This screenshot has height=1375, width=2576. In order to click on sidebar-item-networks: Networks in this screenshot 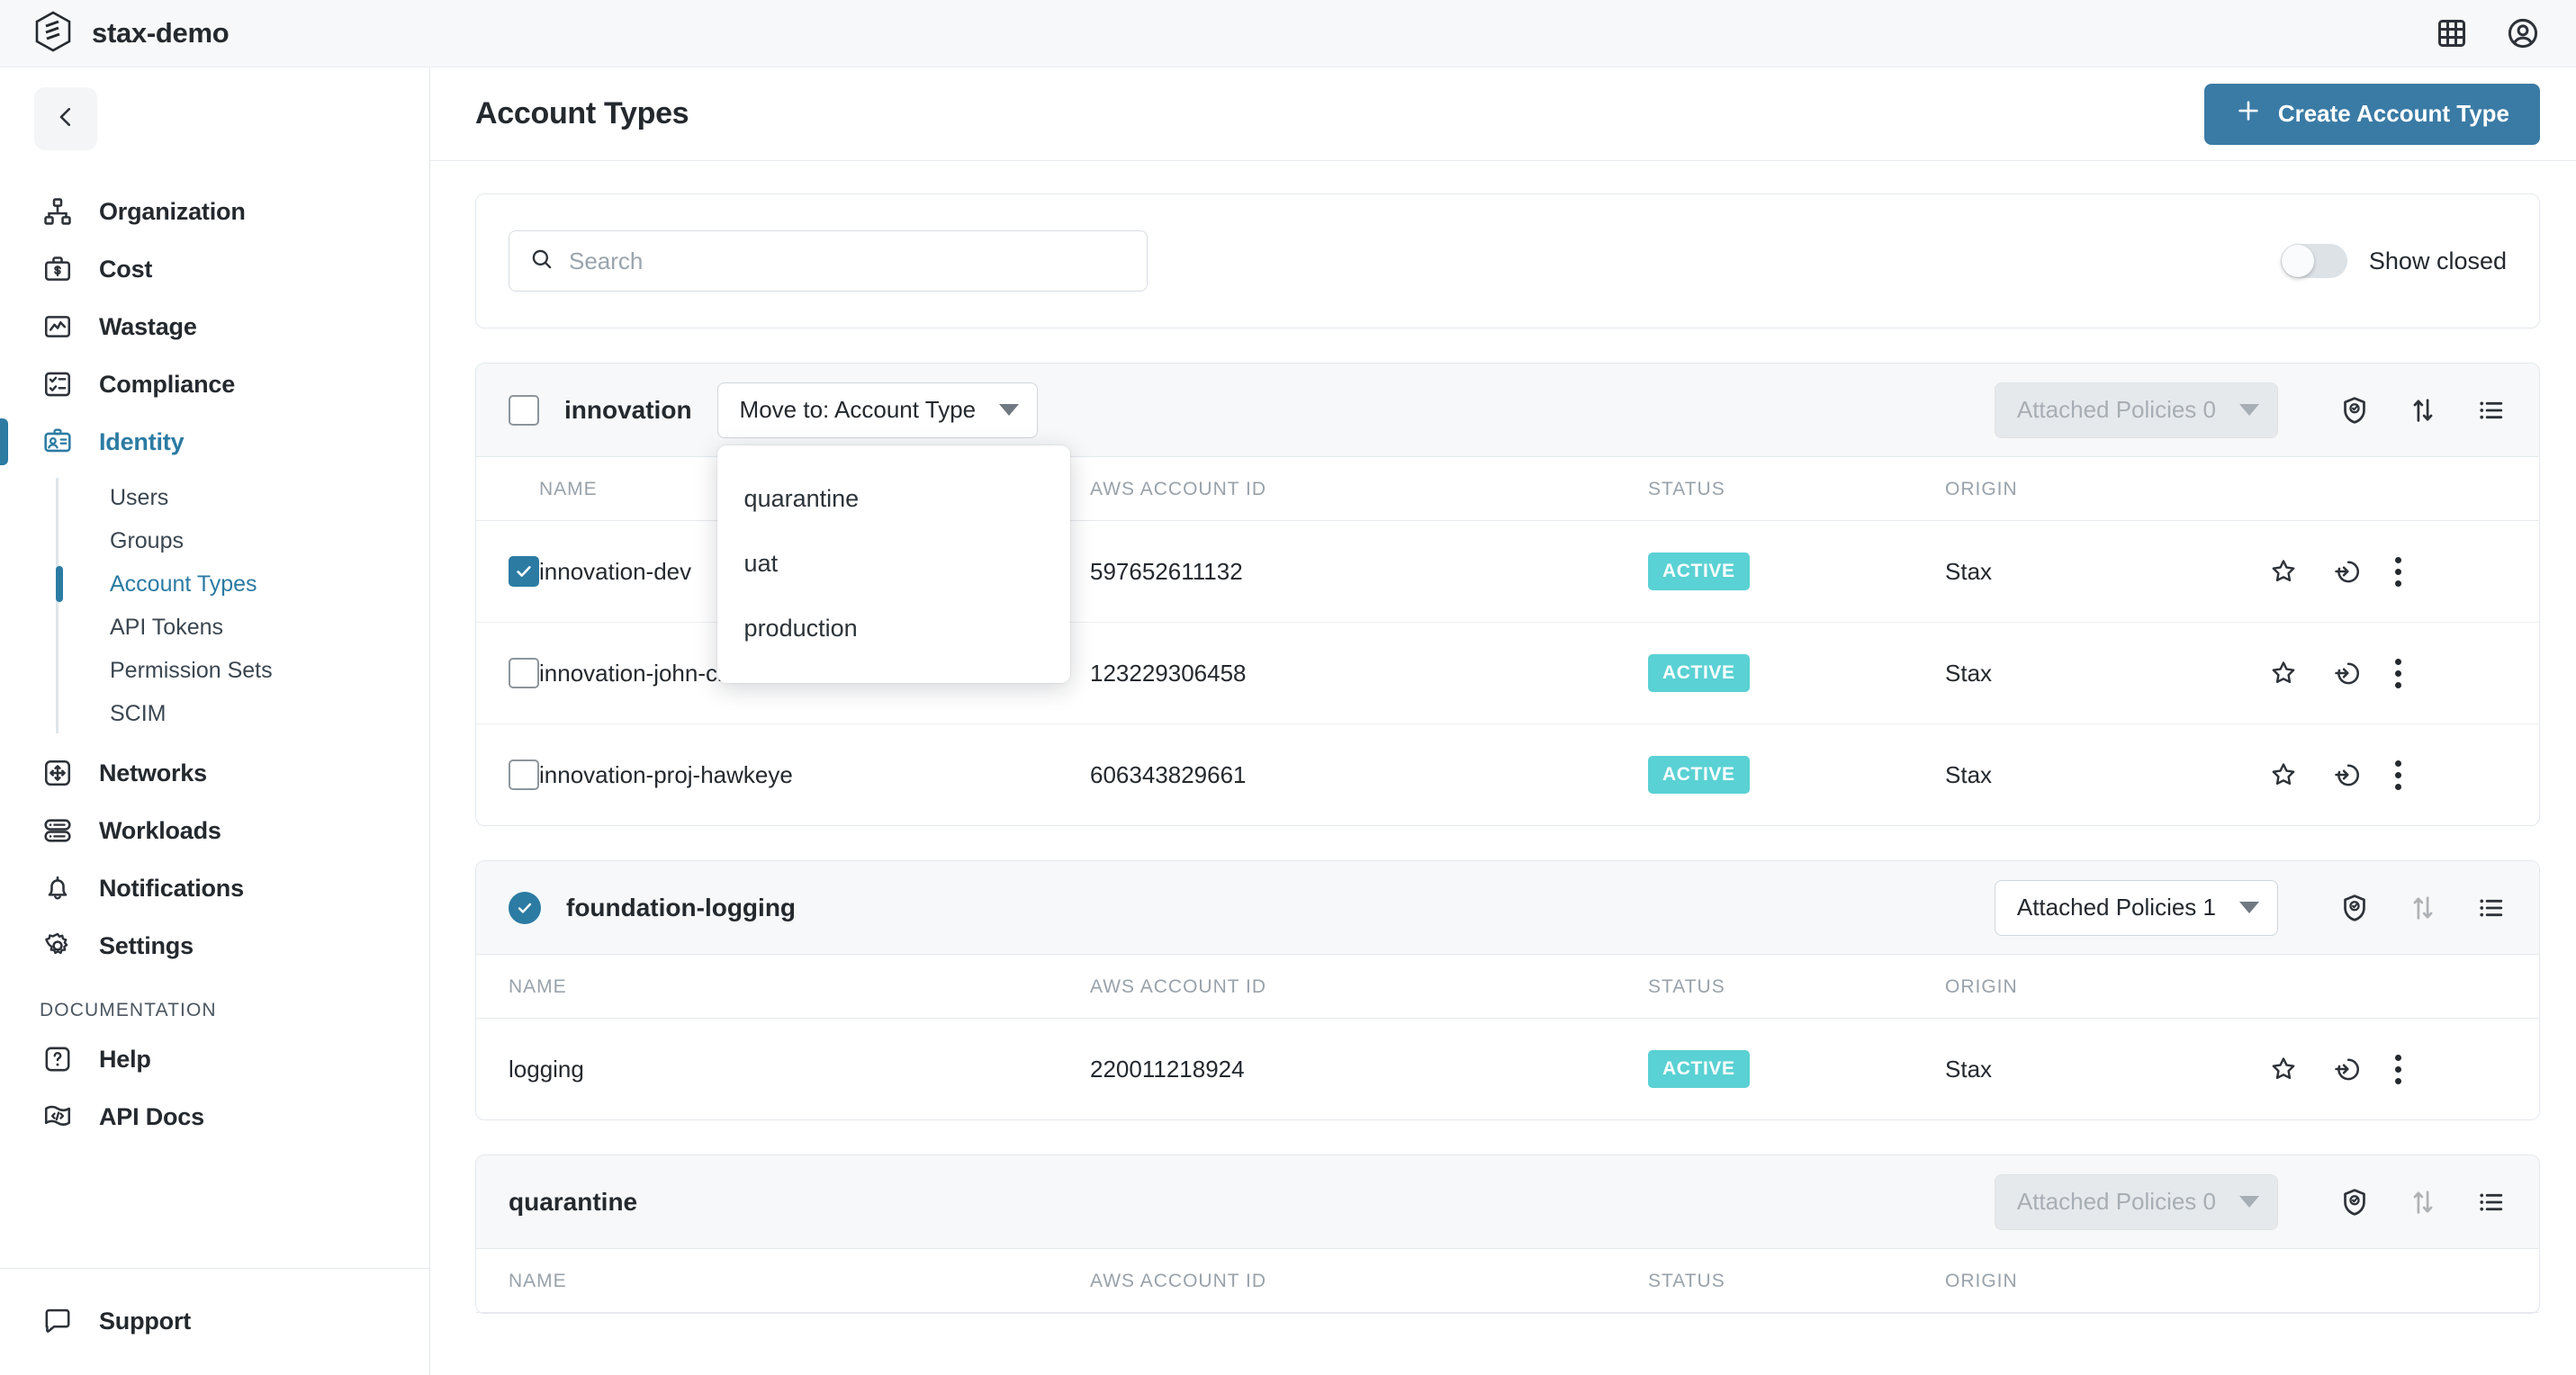, I will do `click(214, 773)`.